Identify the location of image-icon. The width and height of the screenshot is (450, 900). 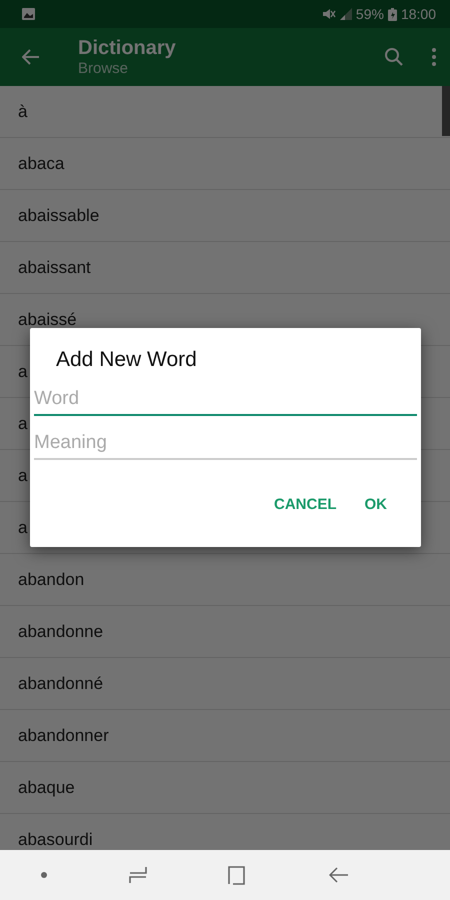
(28, 14).